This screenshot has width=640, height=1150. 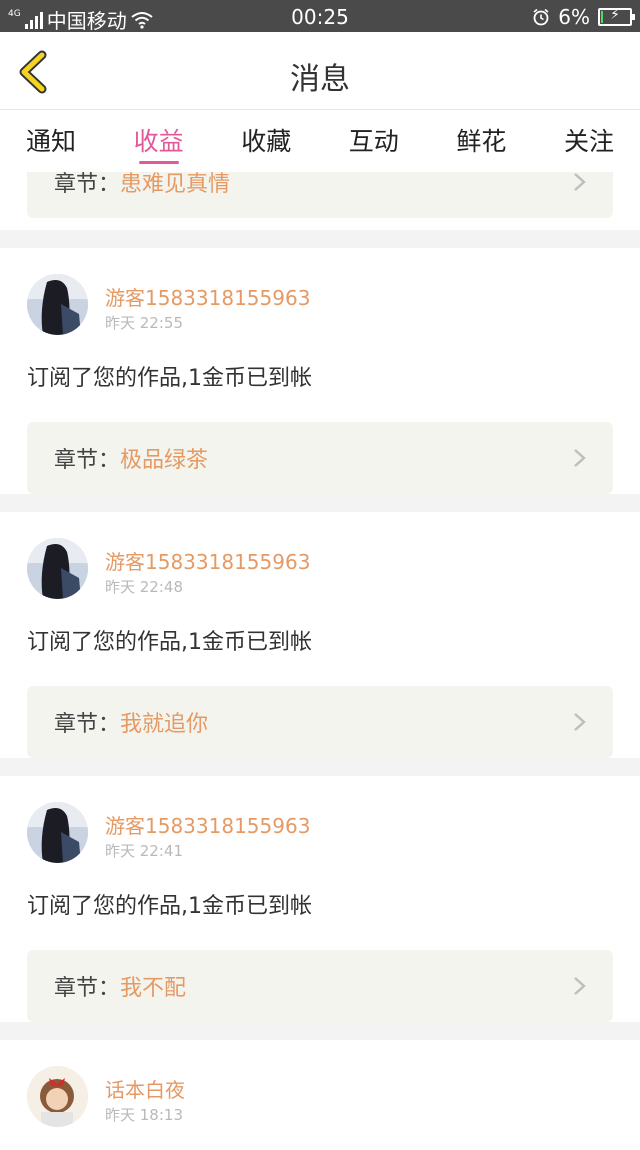 I want to click on tab-following: 关注, so click(x=589, y=141).